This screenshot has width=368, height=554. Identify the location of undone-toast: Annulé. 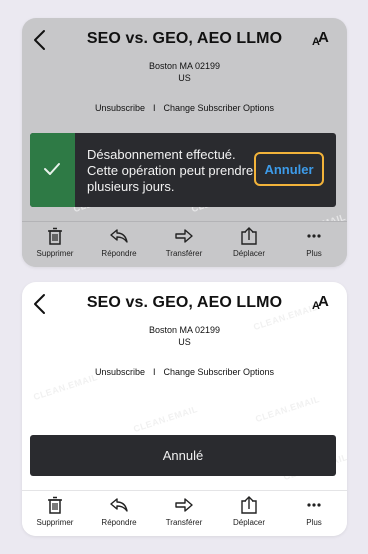
(183, 455).